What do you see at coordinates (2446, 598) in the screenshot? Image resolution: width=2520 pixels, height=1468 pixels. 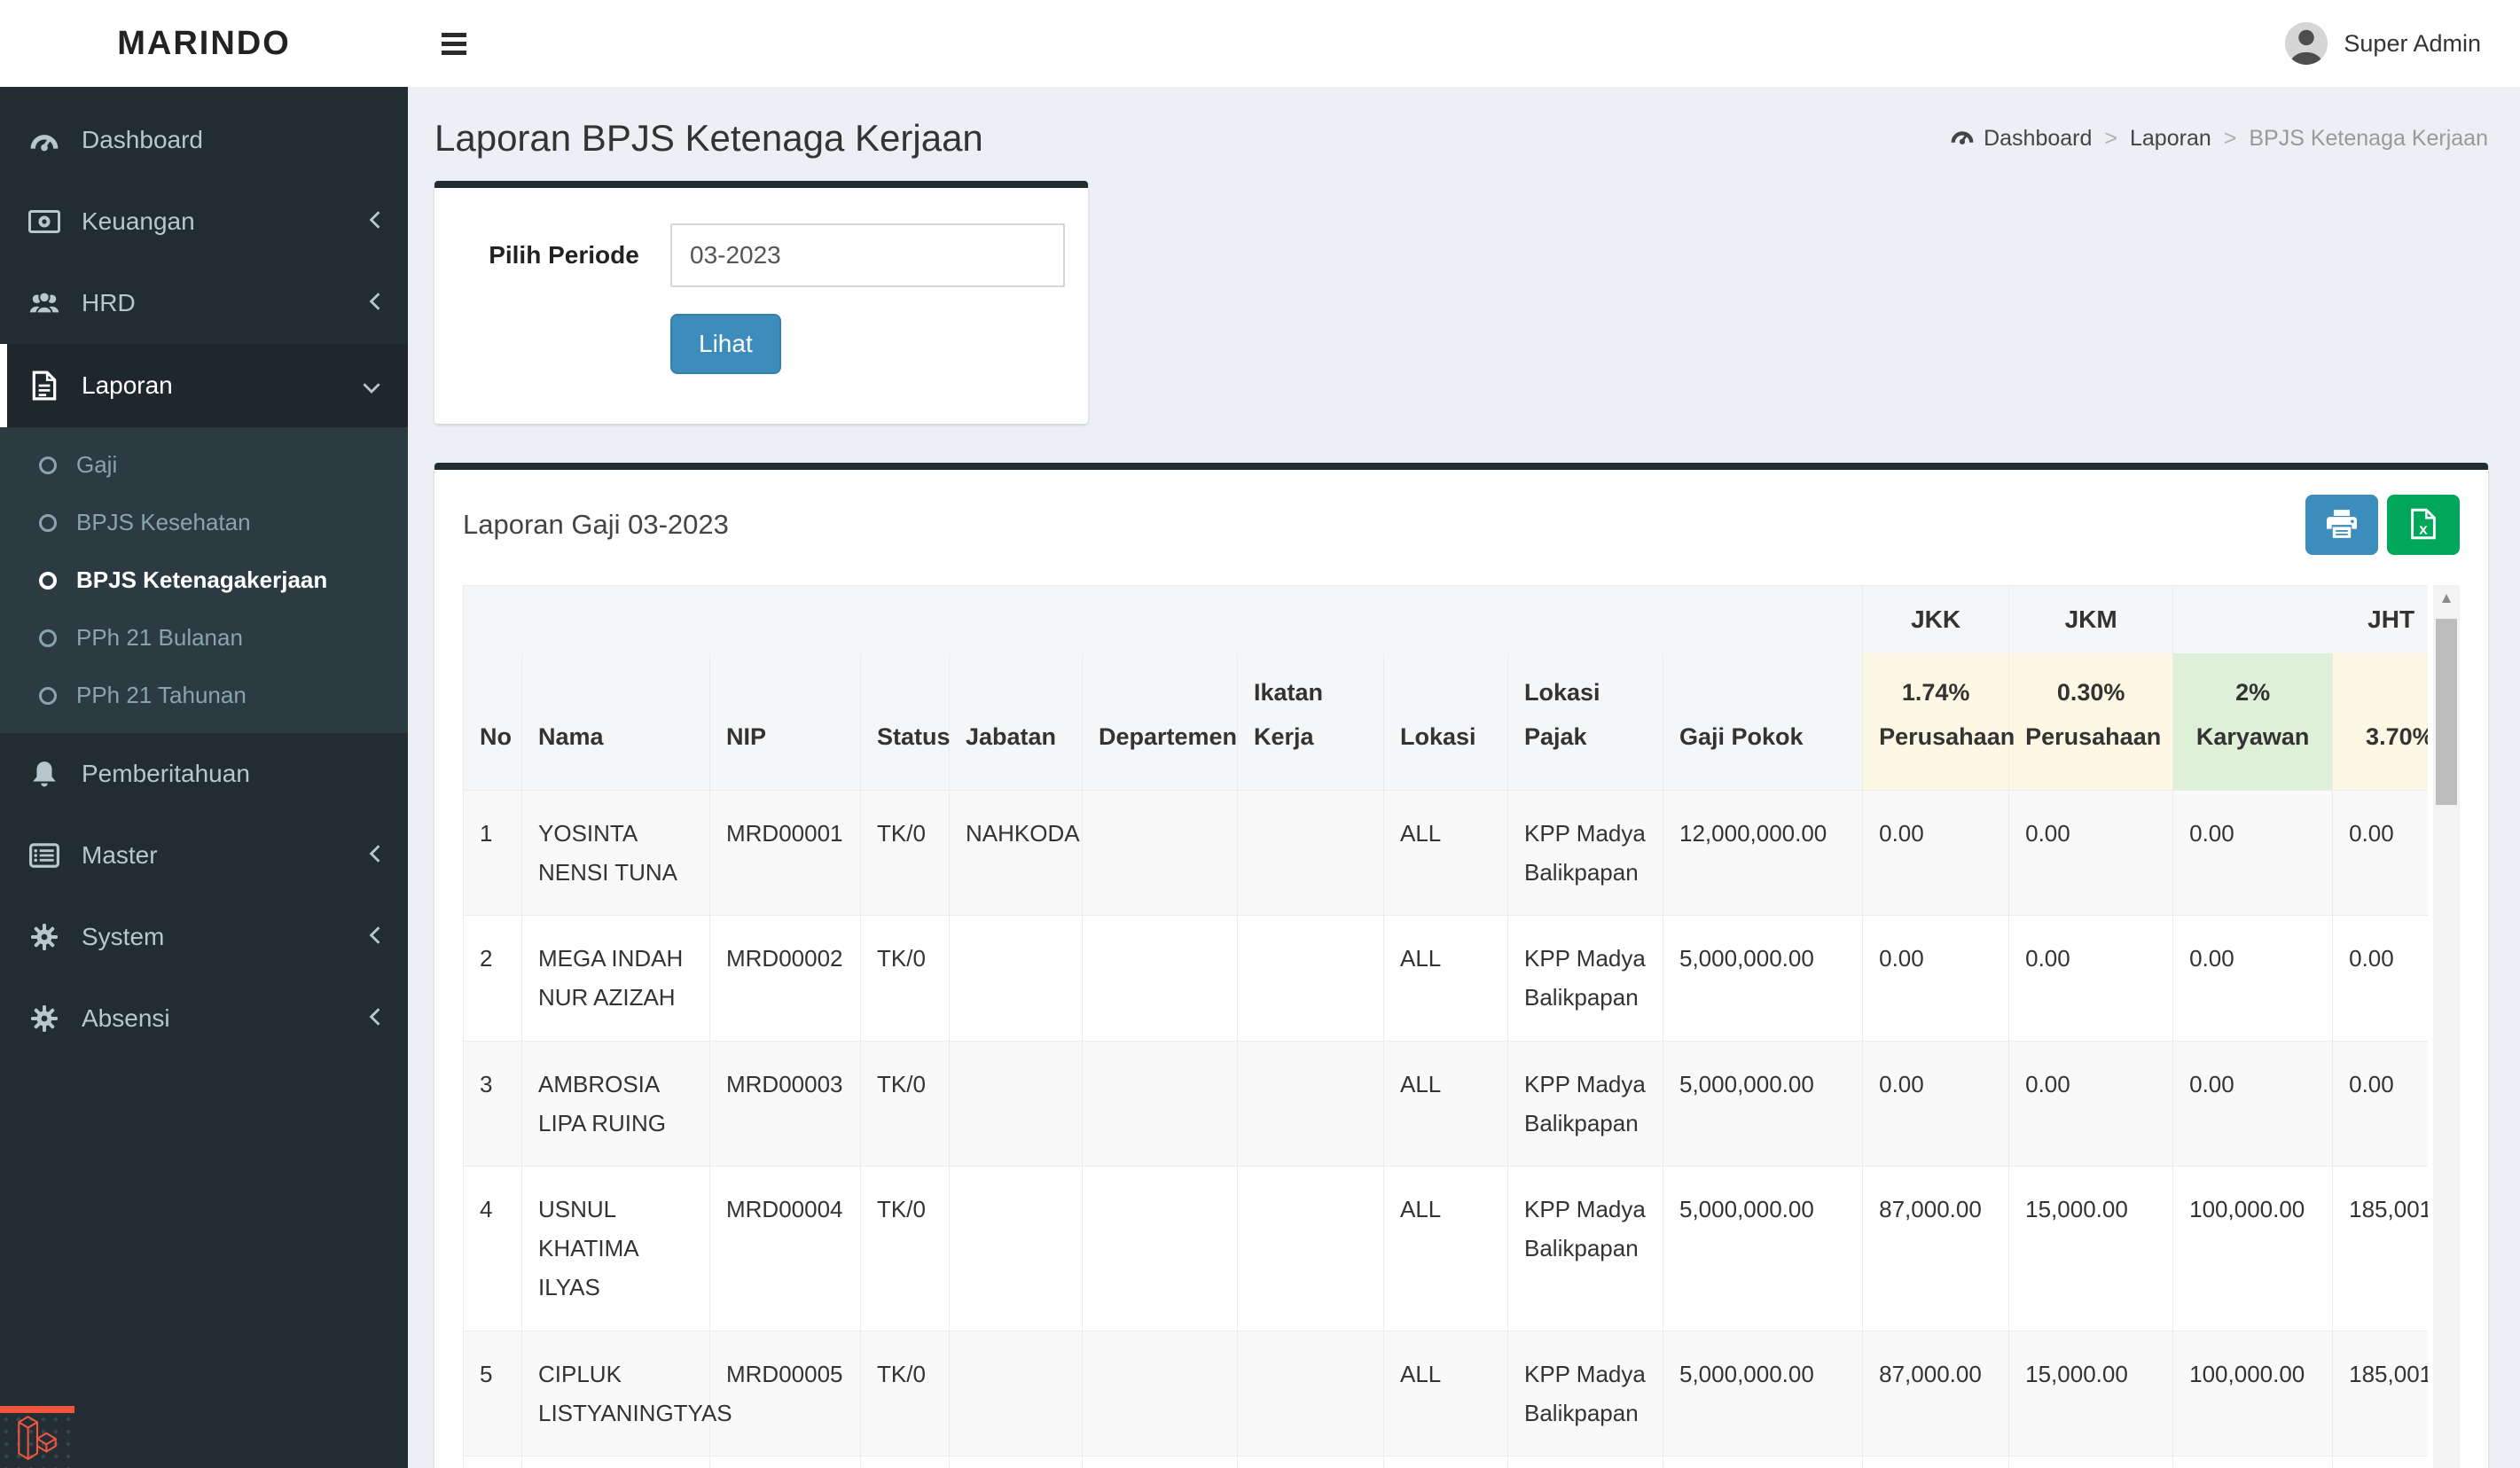 I see `scroll-up-icon: ▲` at bounding box center [2446, 598].